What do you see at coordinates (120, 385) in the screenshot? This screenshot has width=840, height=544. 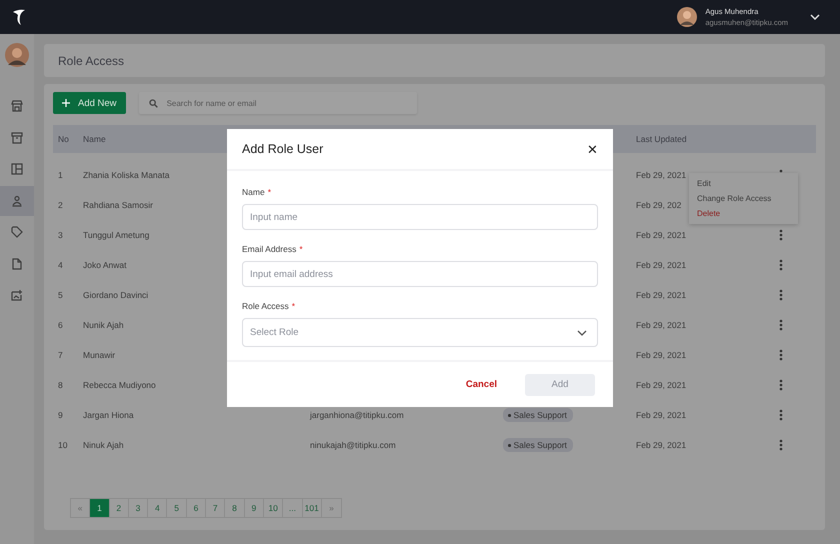 I see `table-cell-text: Rebecca Mudiyono` at bounding box center [120, 385].